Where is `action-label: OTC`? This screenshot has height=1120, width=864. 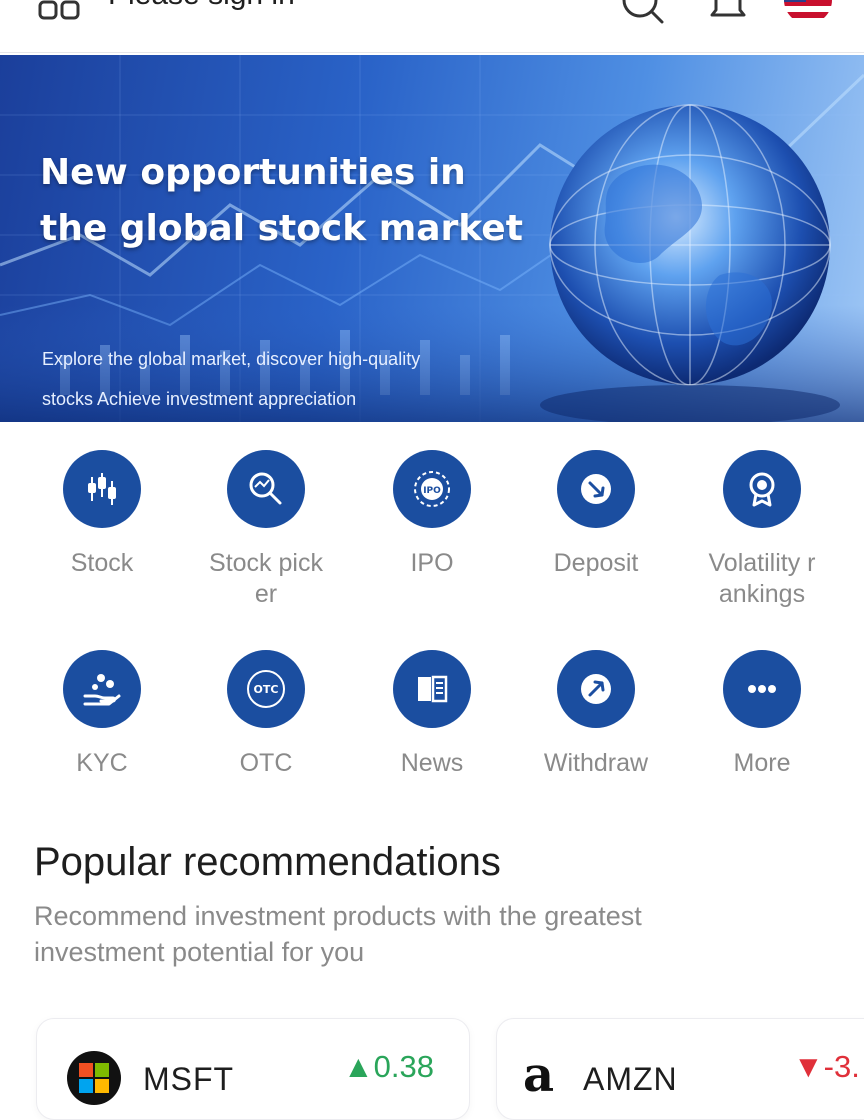 action-label: OTC is located at coordinates (266, 763).